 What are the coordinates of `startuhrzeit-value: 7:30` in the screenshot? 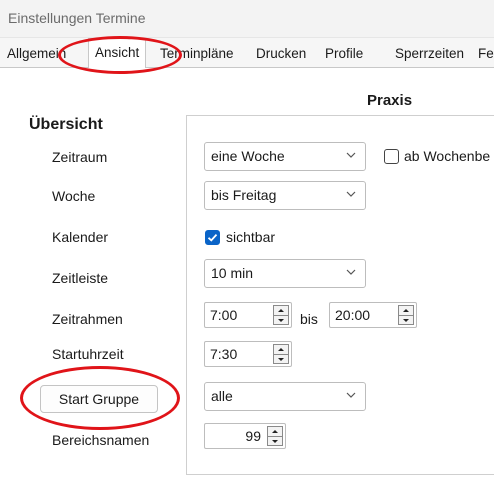 It's located at (224, 354).